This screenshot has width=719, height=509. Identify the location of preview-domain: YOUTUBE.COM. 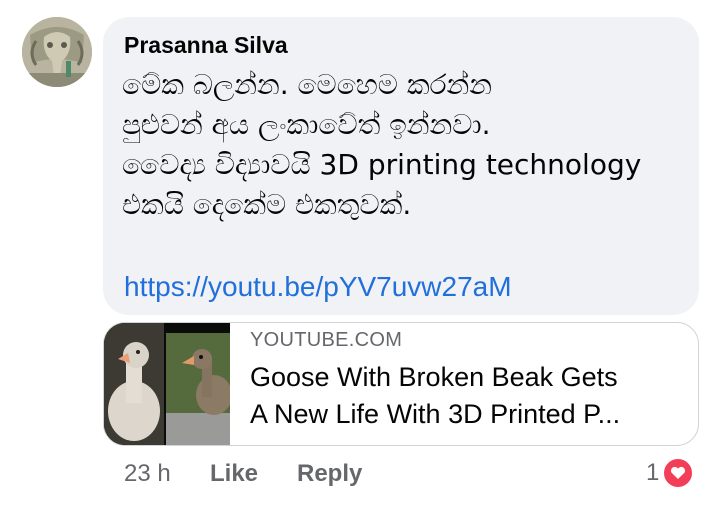
(326, 340).